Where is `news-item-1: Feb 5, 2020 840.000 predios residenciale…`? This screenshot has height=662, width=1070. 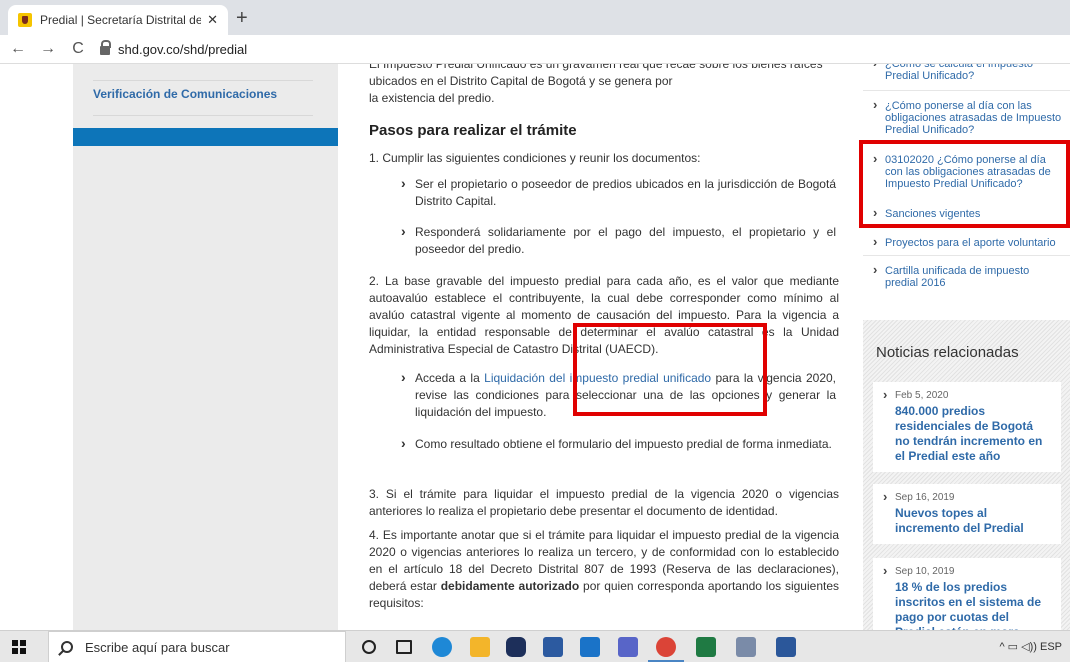
news-item-1: Feb 5, 2020 840.000 predios residenciale… is located at coordinates (967, 427).